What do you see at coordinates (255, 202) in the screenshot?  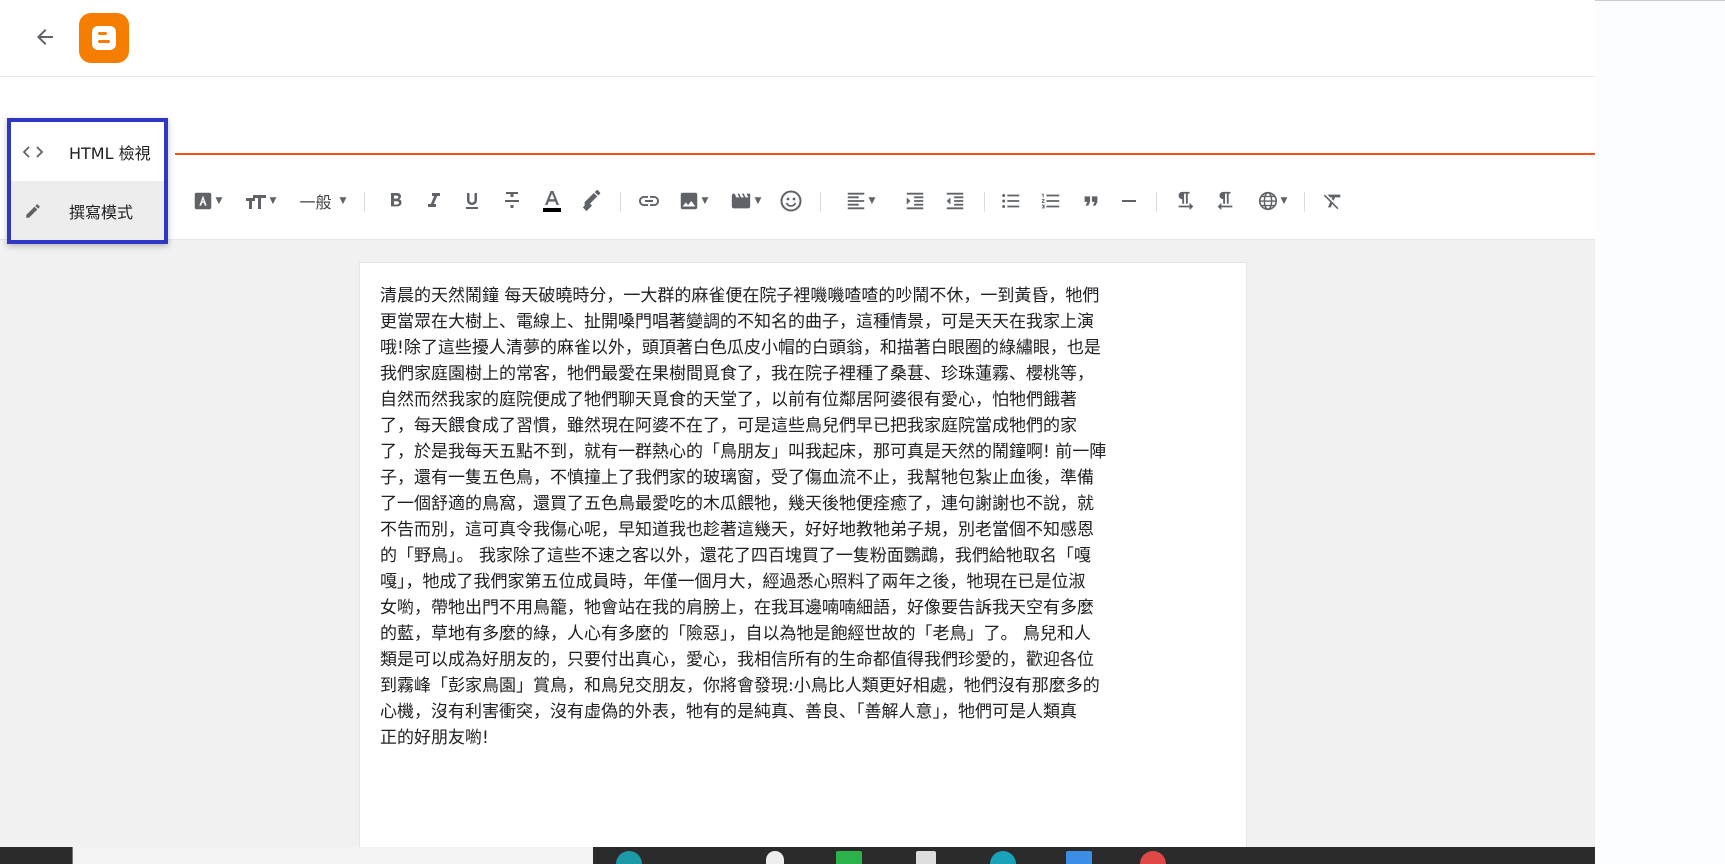 I see `font-size-icon` at bounding box center [255, 202].